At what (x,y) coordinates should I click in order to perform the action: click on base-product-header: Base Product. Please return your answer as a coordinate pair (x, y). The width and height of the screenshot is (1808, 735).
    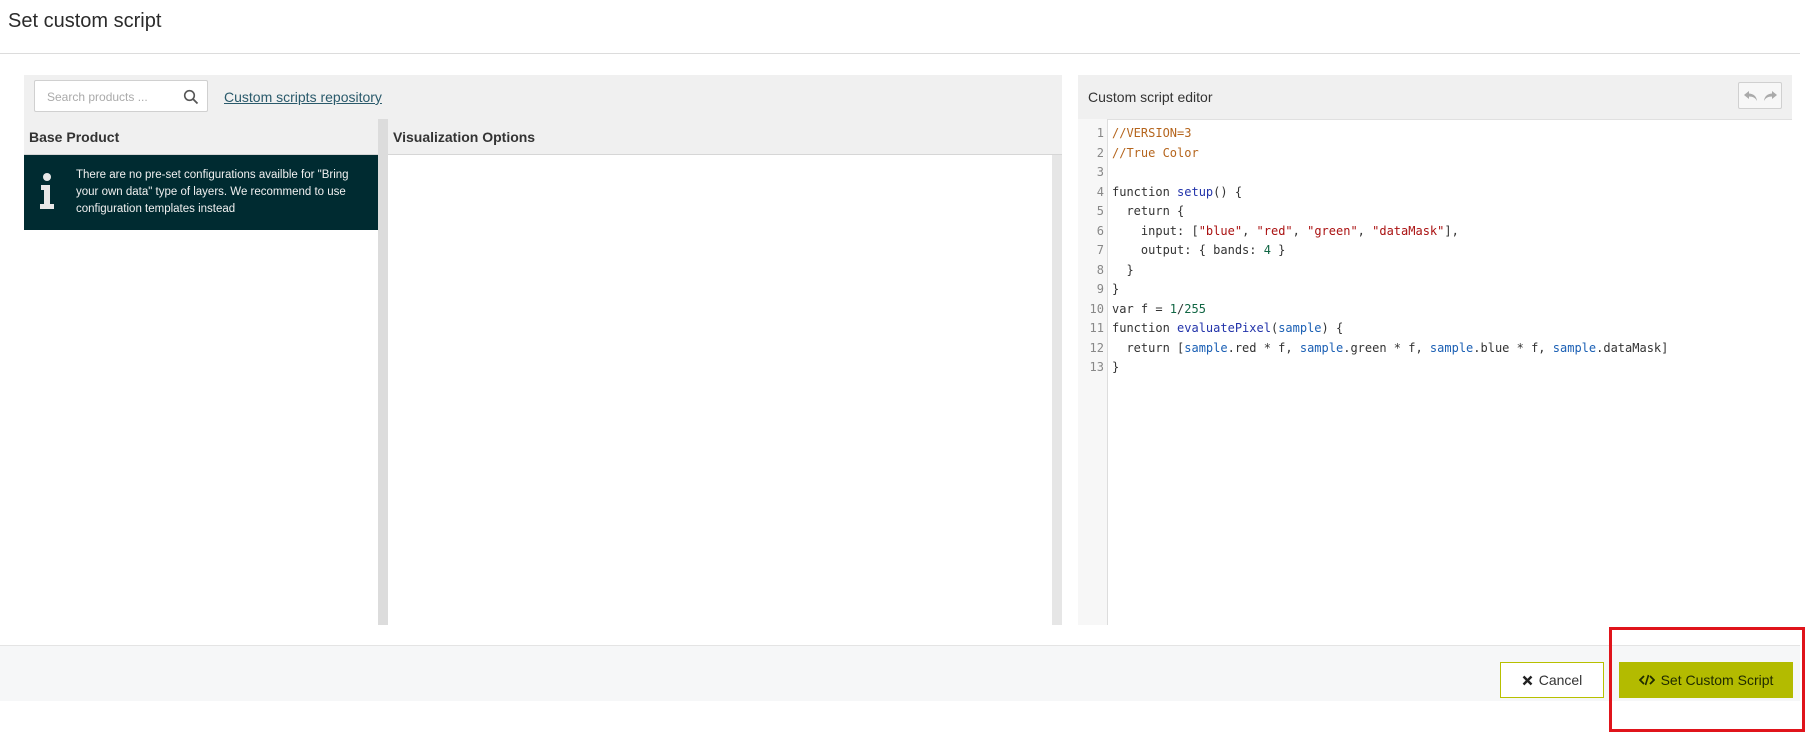
    Looking at the image, I should click on (201, 137).